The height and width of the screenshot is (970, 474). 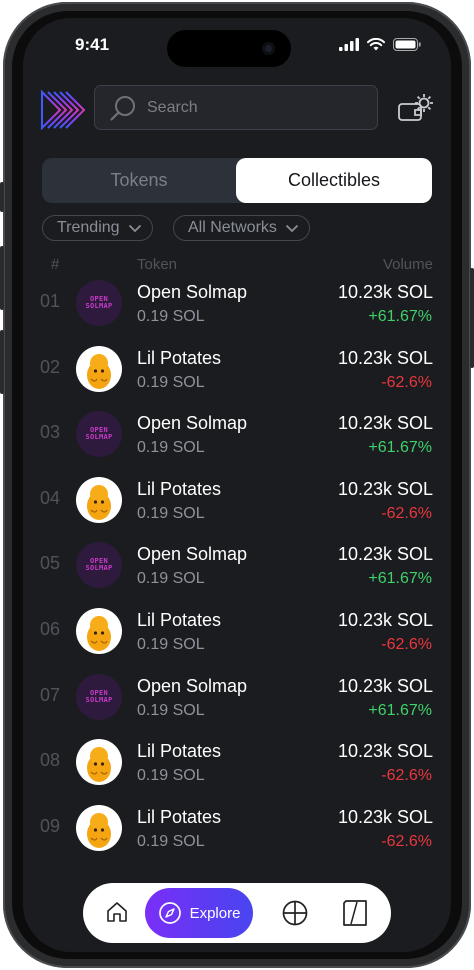 I want to click on status-icons, so click(x=380, y=44).